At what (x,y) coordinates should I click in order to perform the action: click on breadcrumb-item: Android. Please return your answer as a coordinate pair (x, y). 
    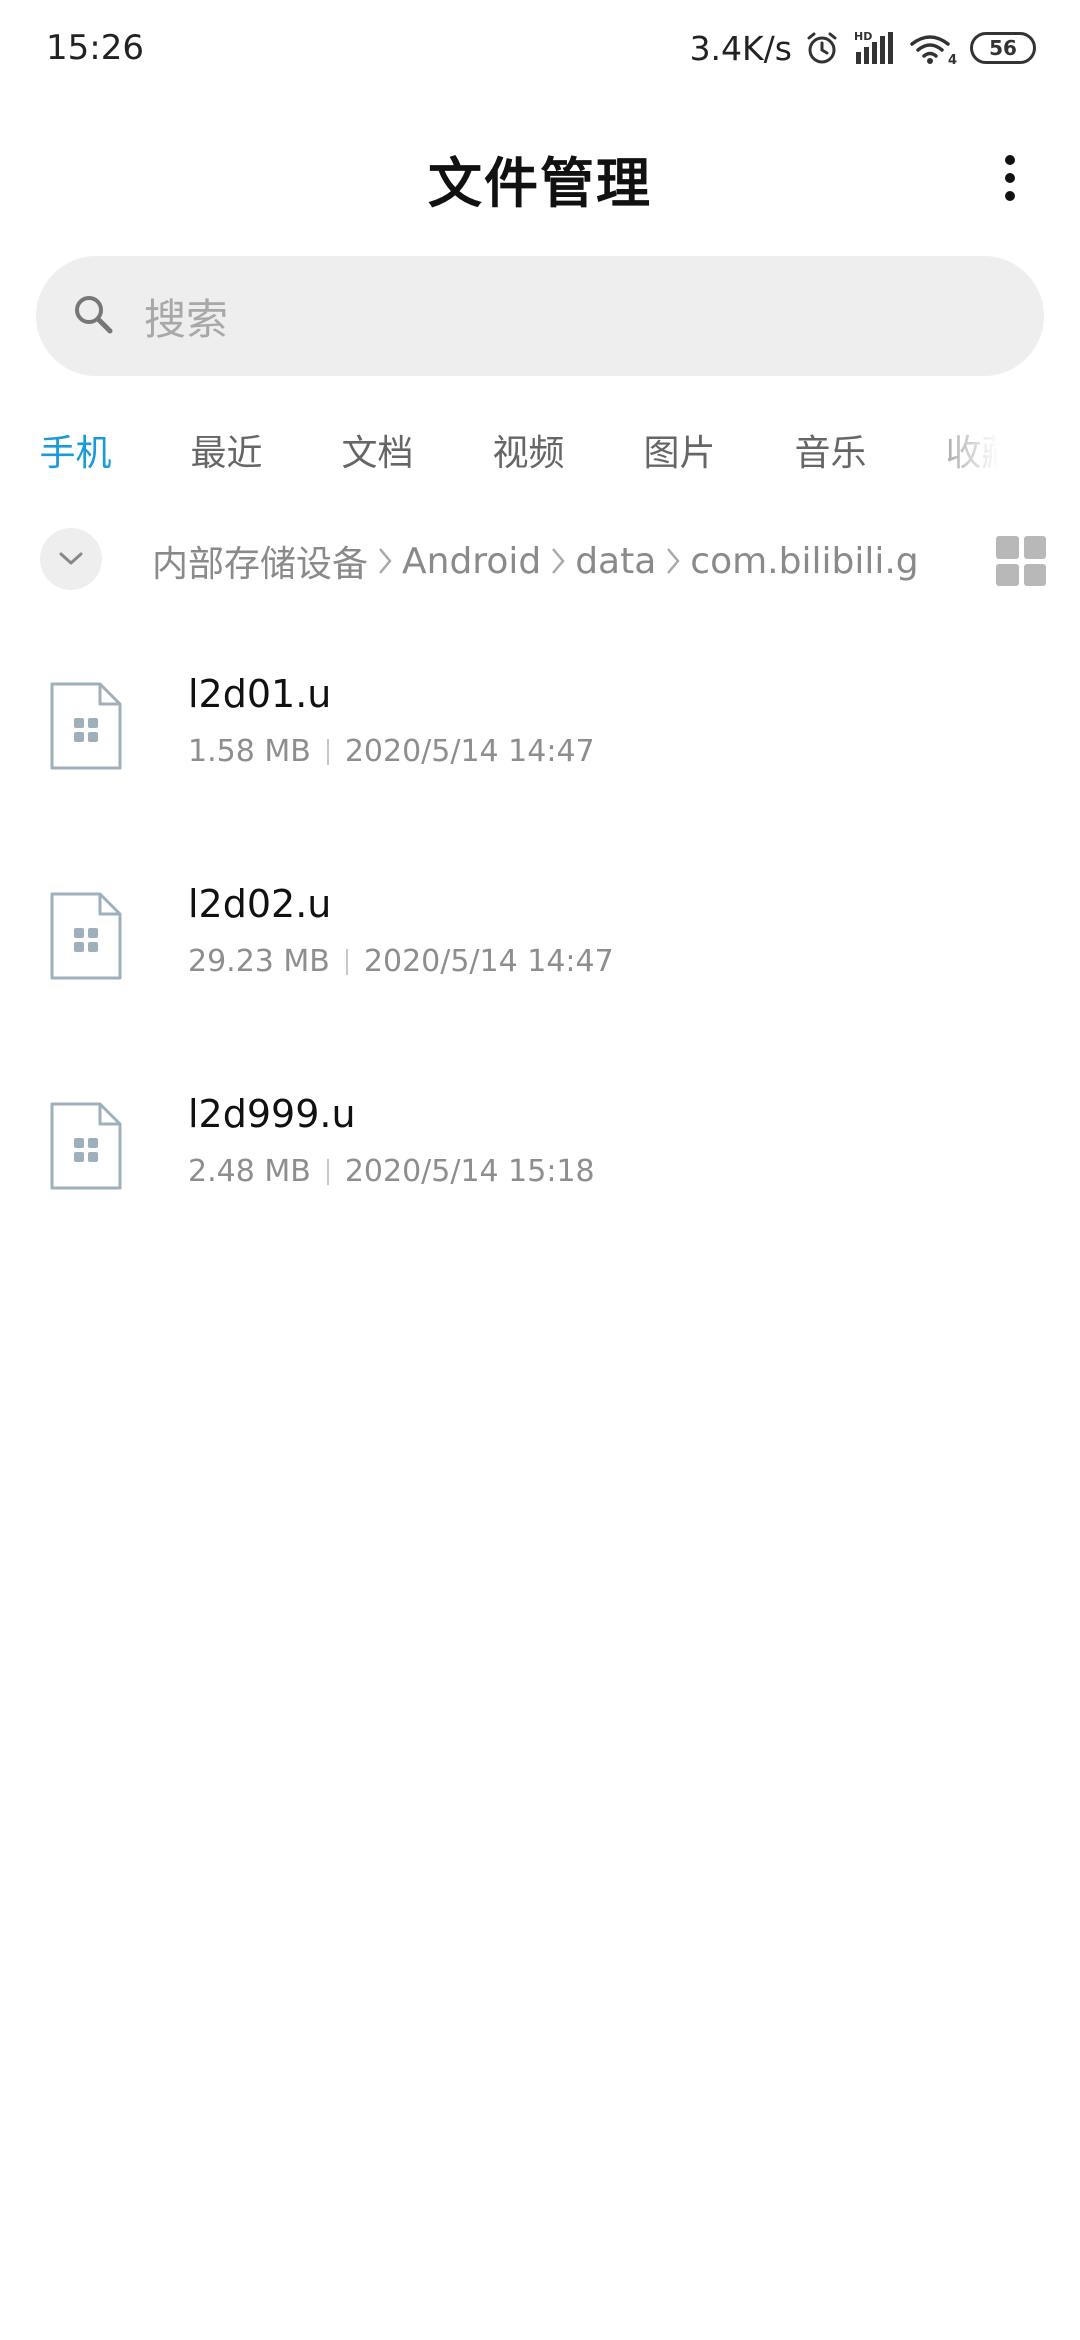
    Looking at the image, I should click on (471, 561).